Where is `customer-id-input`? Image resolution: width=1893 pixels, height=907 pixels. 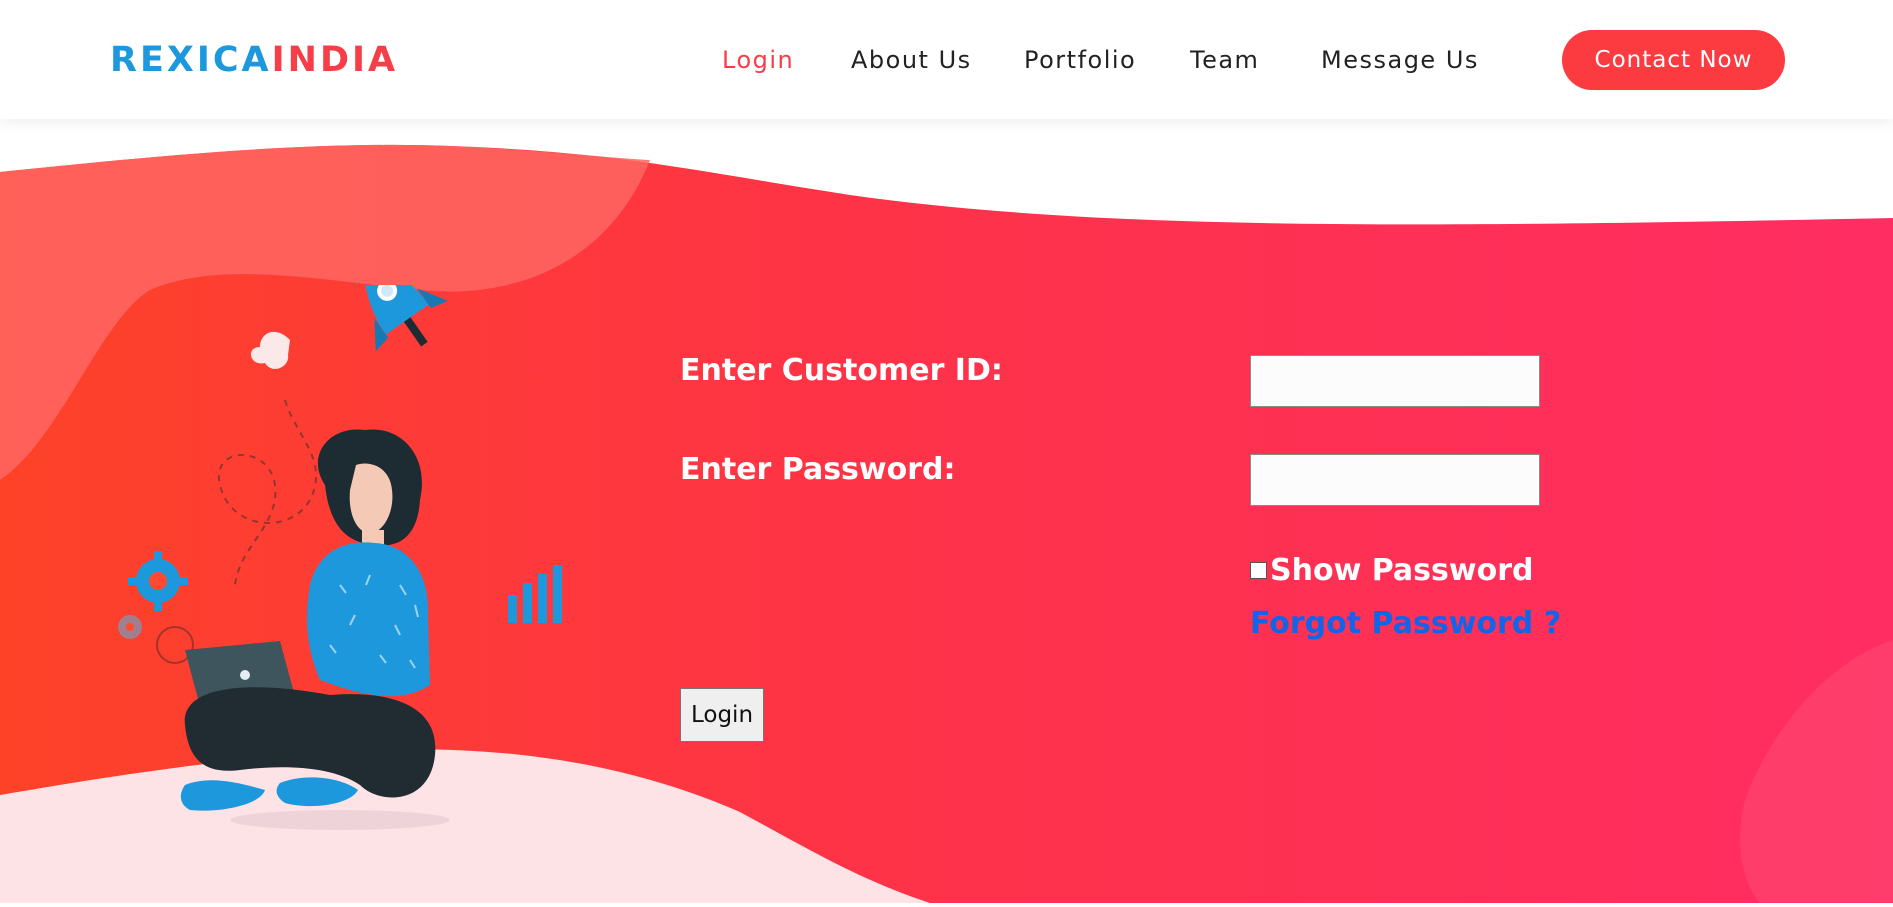 customer-id-input is located at coordinates (1395, 381).